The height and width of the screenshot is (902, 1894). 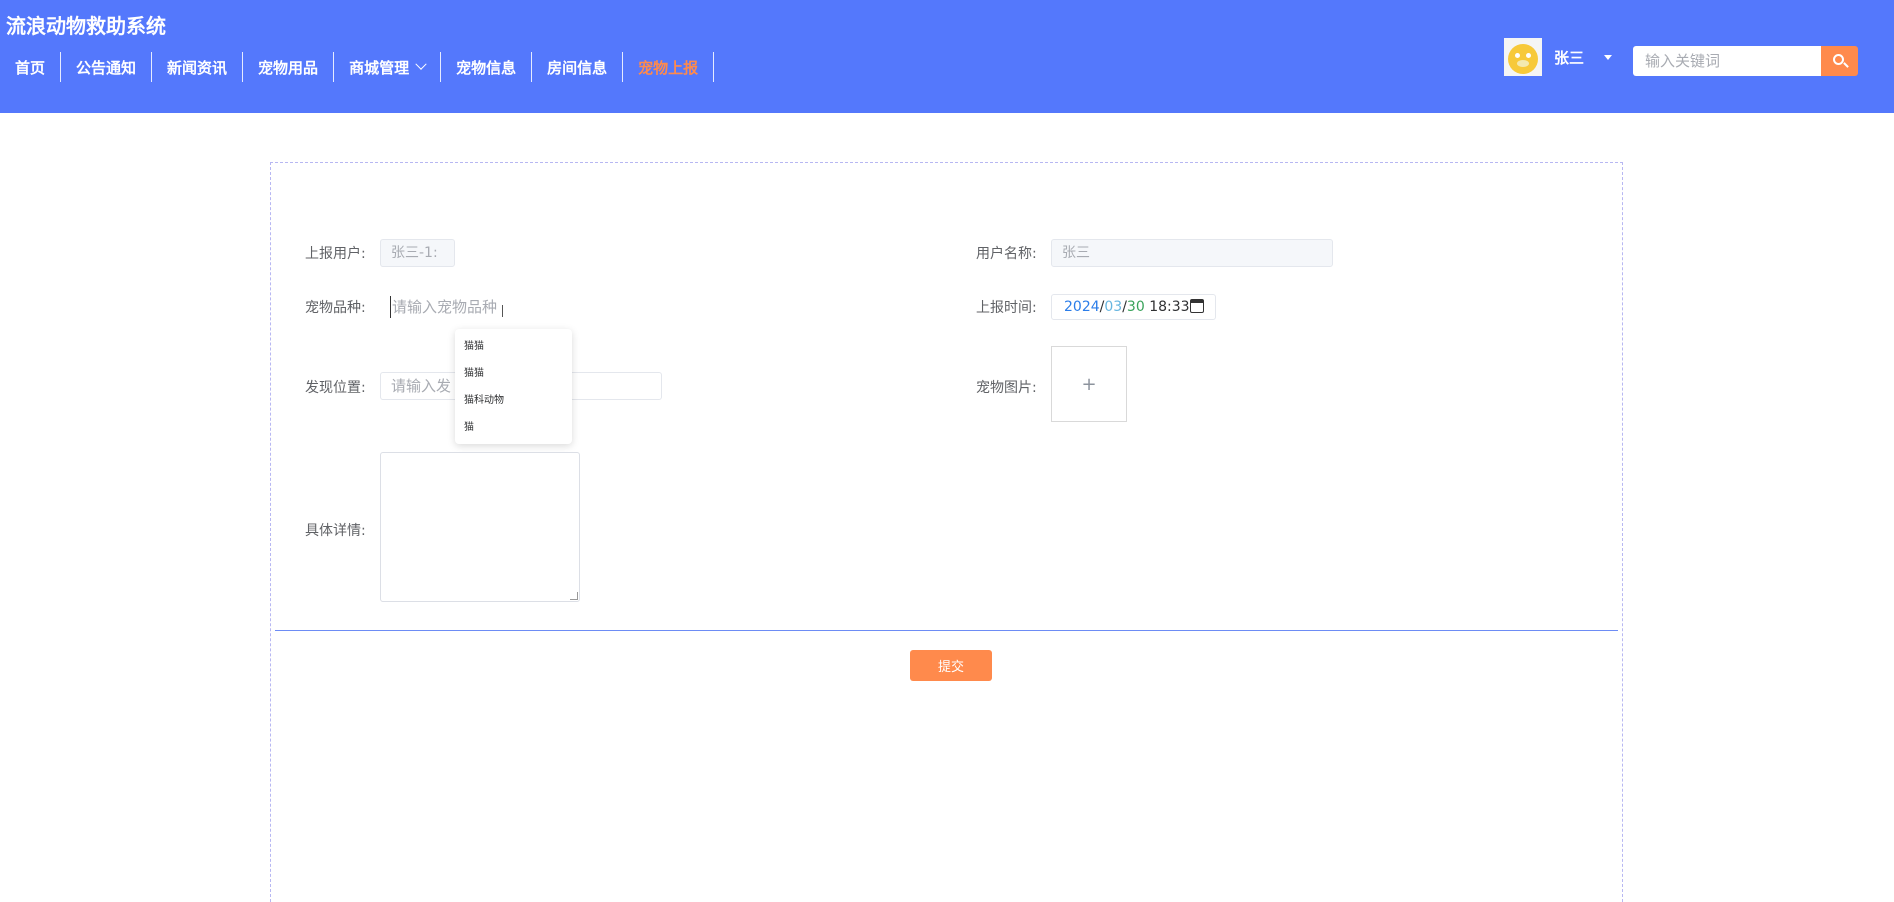 I want to click on nav-home: 首页, so click(x=31, y=67).